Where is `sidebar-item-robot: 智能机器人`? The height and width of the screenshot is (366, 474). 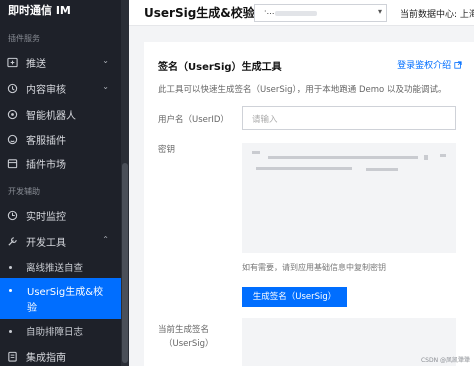 sidebar-item-robot: 智能机器人 is located at coordinates (60, 114).